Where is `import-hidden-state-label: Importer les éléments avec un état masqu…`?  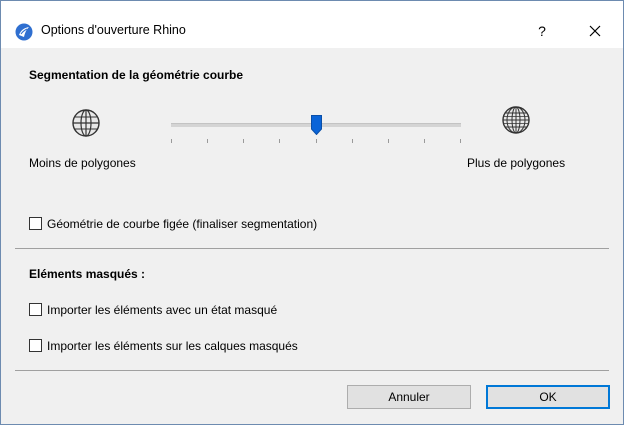 import-hidden-state-label: Importer les éléments avec un état masqu… is located at coordinates (162, 309).